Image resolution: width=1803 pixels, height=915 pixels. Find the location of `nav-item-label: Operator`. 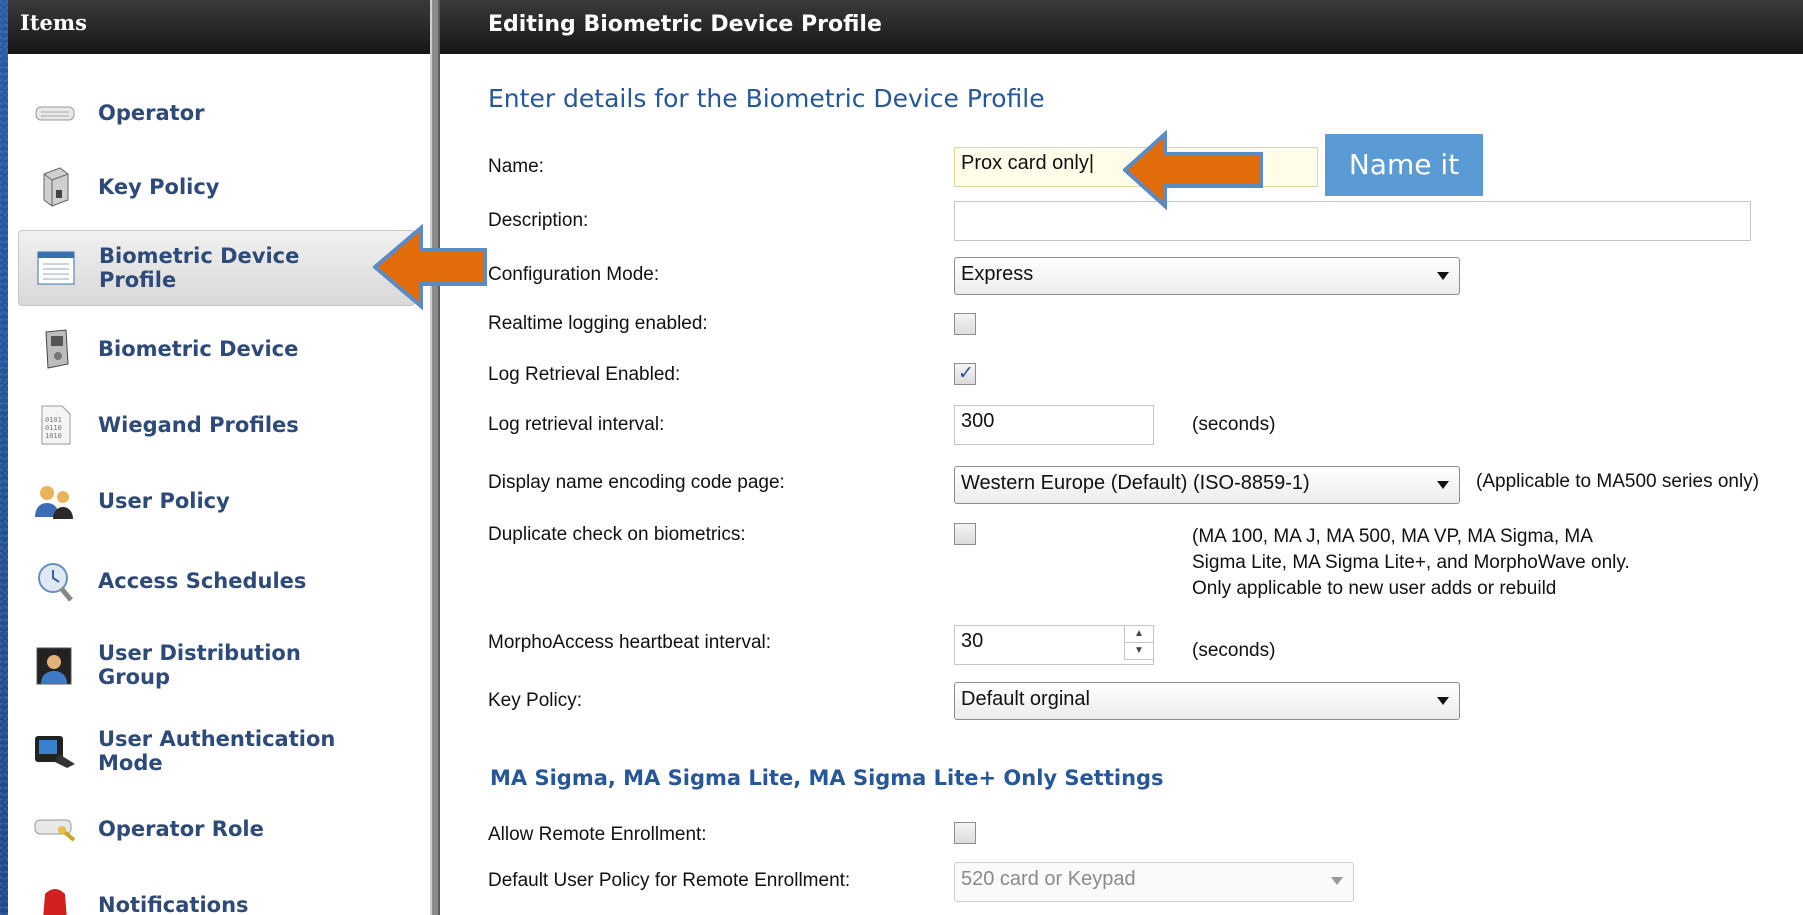

nav-item-label: Operator is located at coordinates (151, 113).